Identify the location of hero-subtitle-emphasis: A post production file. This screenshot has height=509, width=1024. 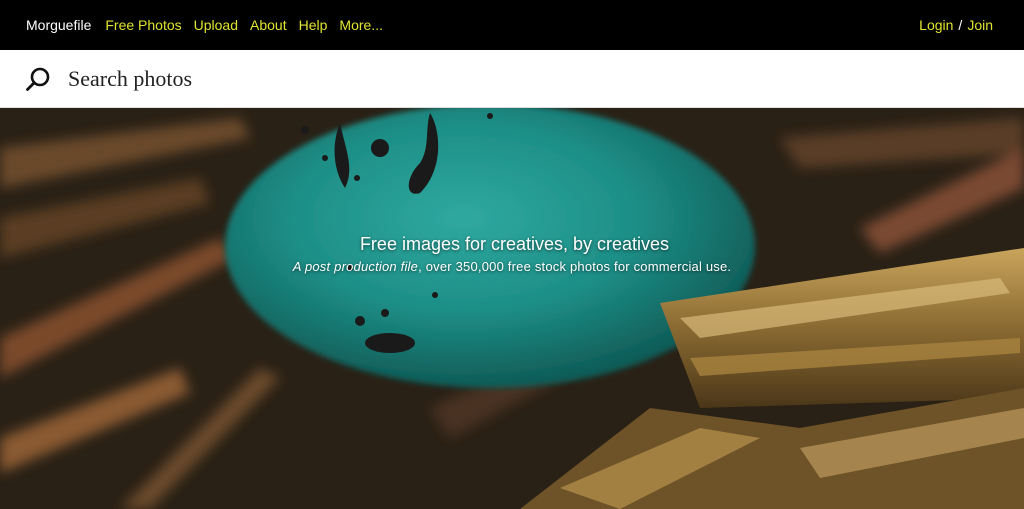
(355, 266).